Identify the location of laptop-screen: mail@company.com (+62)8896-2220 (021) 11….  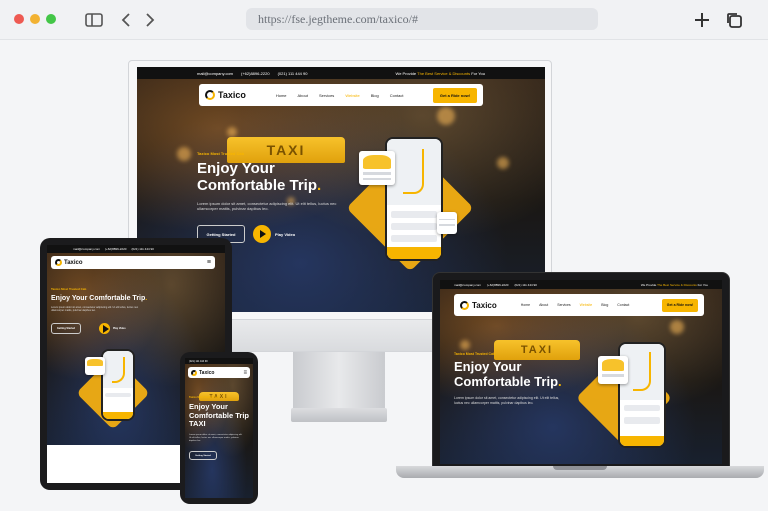
(581, 372).